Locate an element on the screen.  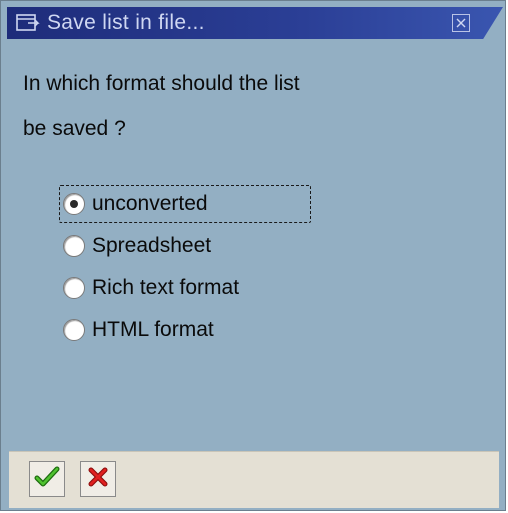
radio-option-html: HTML format is located at coordinates (185, 330).